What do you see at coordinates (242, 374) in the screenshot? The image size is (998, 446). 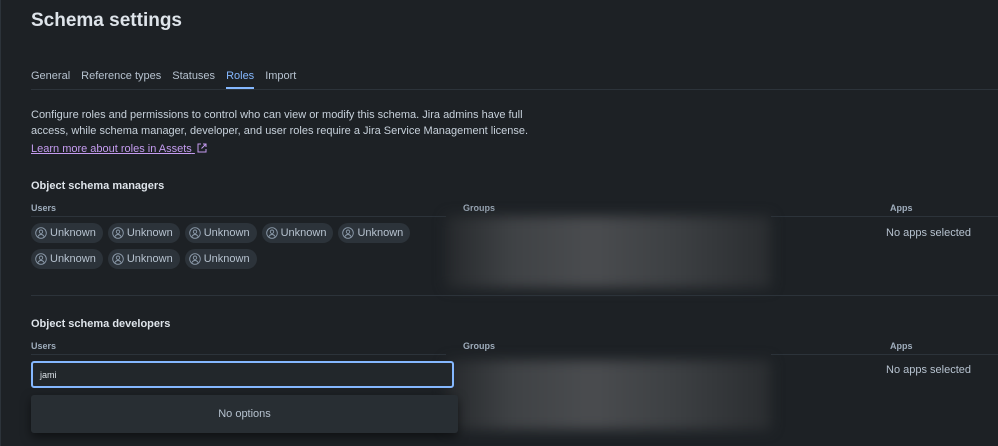 I see `developers-user-search-input: jami` at bounding box center [242, 374].